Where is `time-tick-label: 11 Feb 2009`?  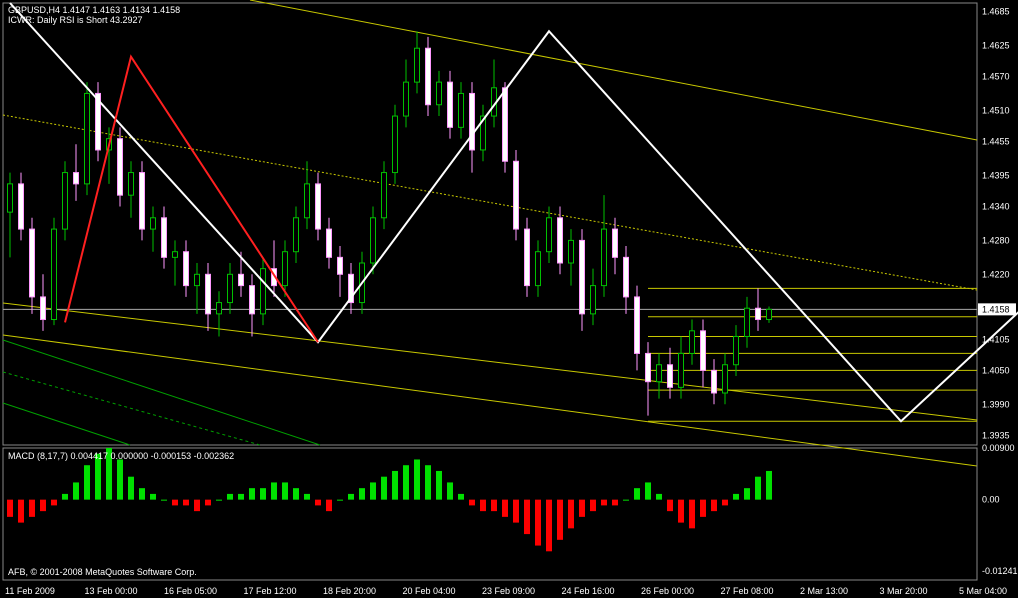
time-tick-label: 11 Feb 2009 is located at coordinates (30, 591).